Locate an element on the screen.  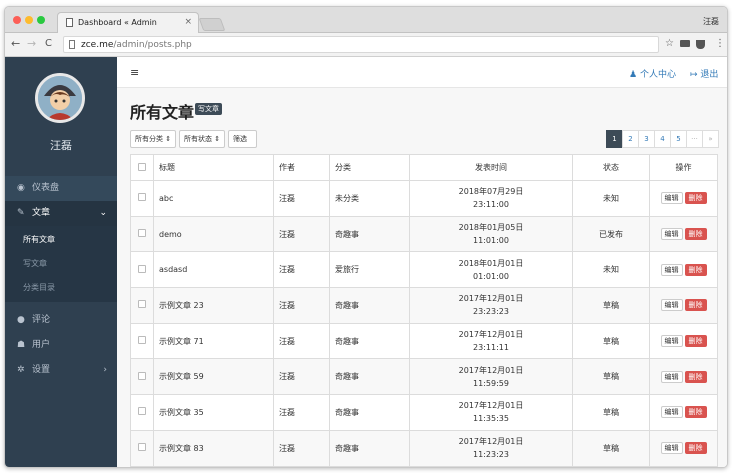
filter-button: 筛选 is located at coordinates (242, 139).